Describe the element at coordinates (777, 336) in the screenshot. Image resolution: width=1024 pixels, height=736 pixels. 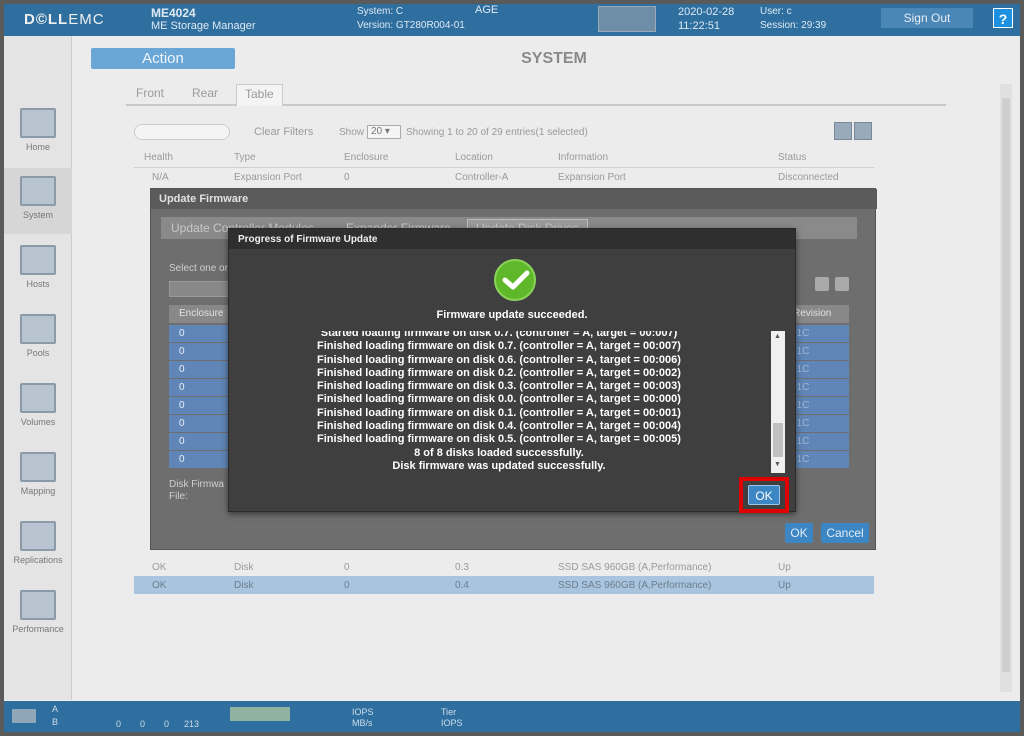
I see `scroll-up-icon: ▲` at that location.